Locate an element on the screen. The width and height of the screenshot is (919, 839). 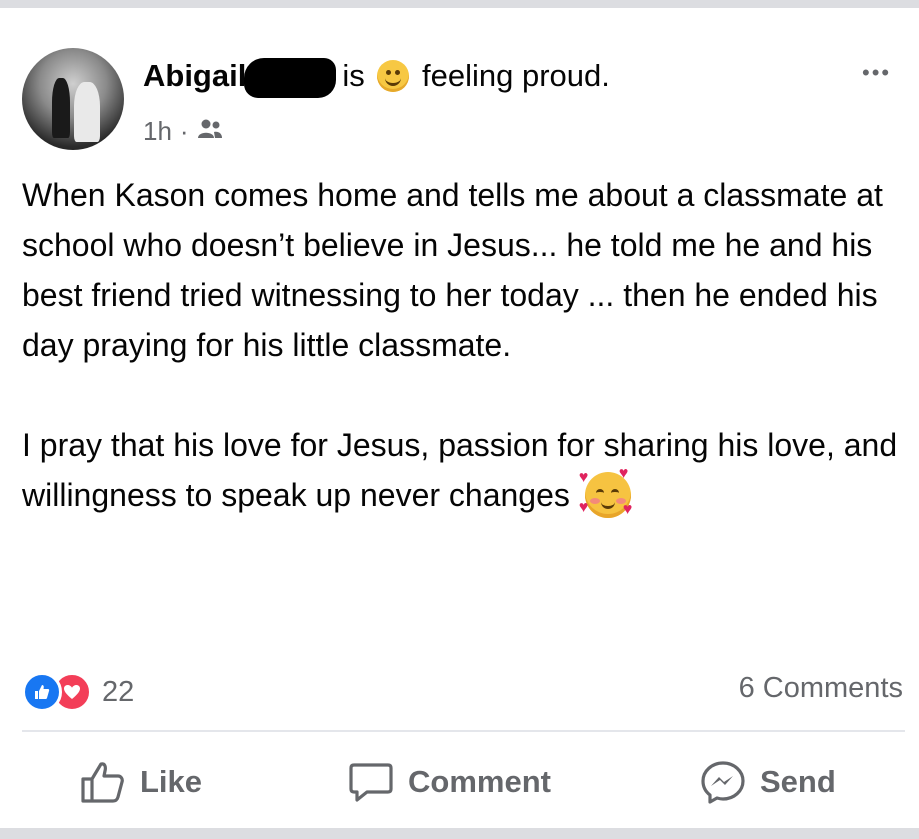
like-icon is located at coordinates (102, 782).